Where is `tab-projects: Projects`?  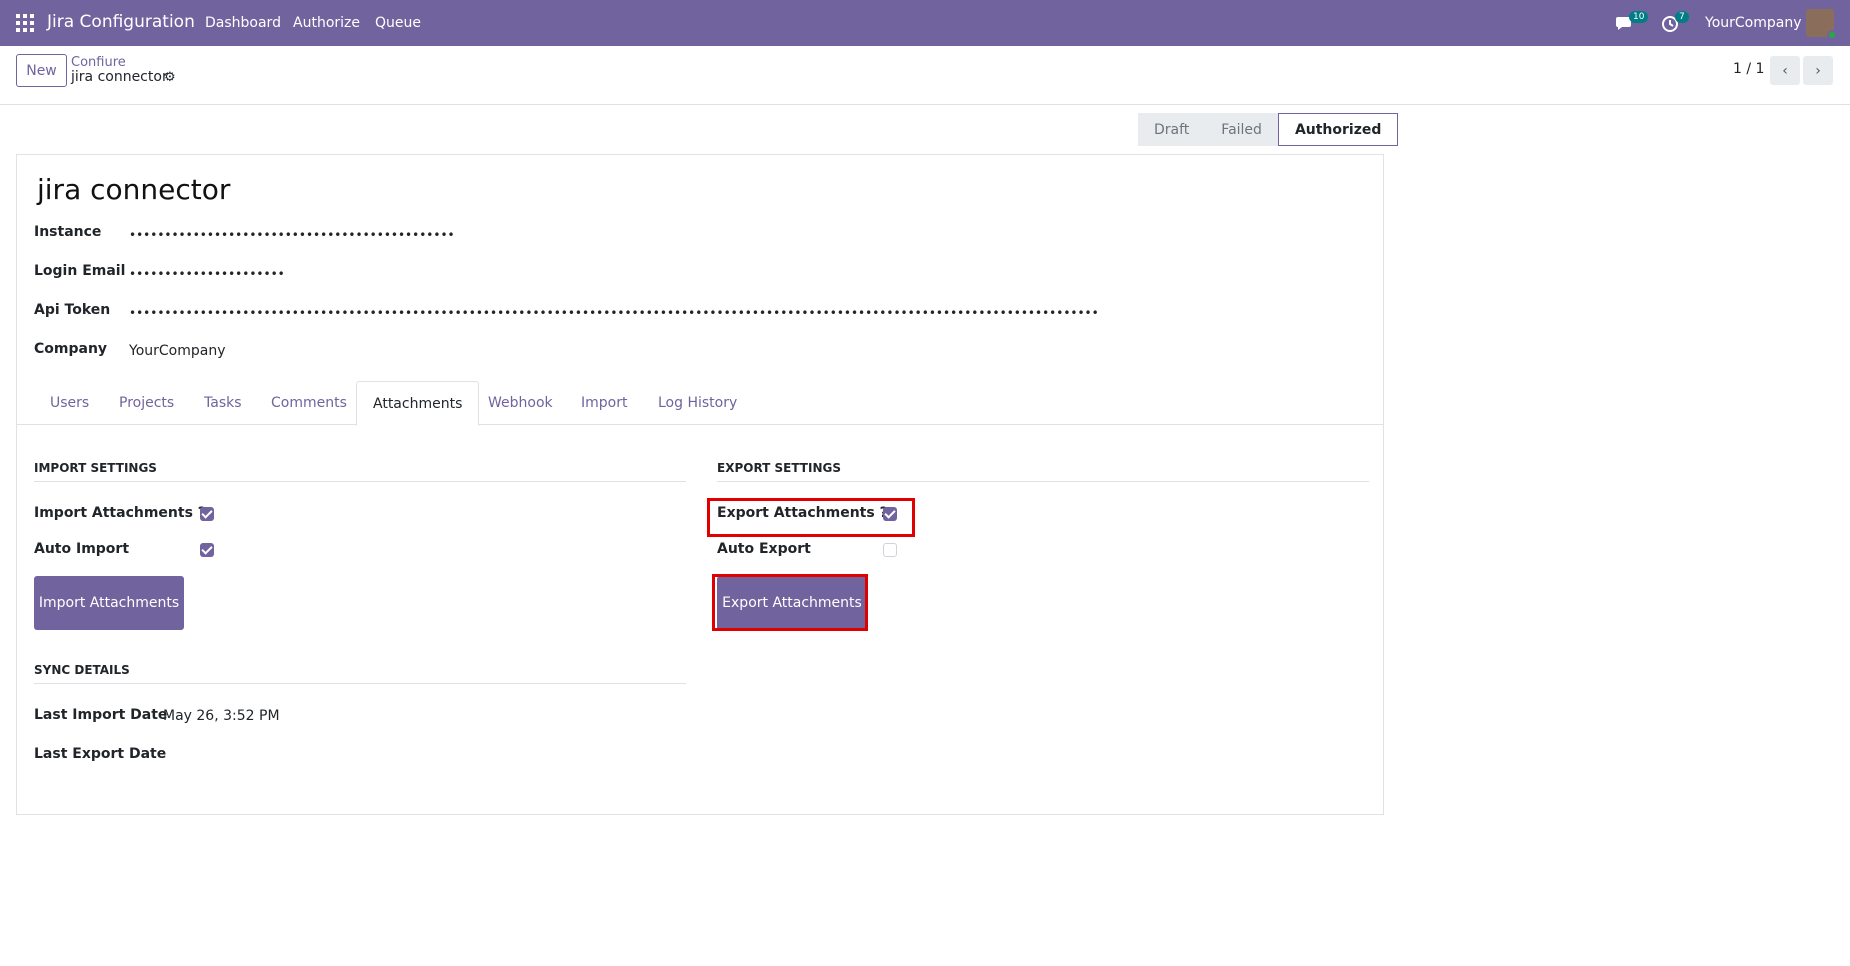 tab-projects: Projects is located at coordinates (146, 403).